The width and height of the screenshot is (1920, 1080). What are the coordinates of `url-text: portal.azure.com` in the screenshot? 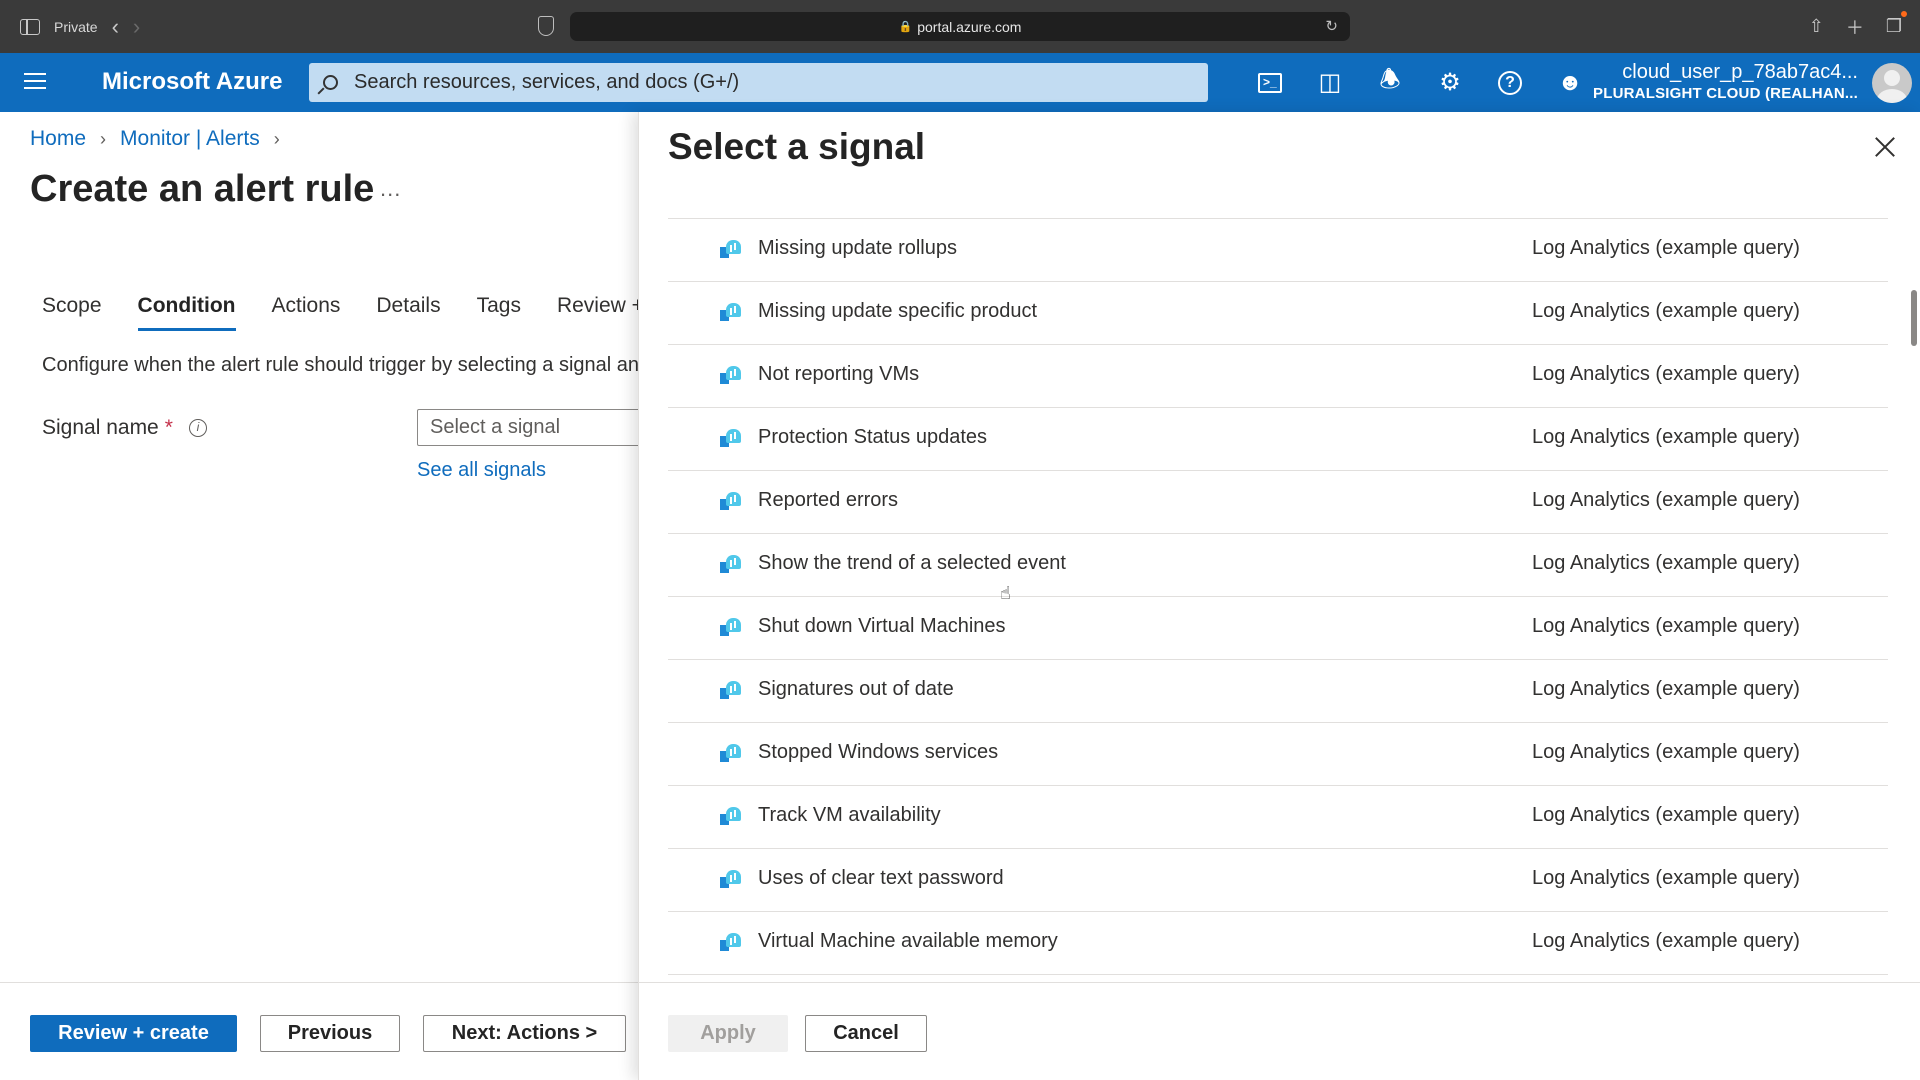 It's located at (969, 26).